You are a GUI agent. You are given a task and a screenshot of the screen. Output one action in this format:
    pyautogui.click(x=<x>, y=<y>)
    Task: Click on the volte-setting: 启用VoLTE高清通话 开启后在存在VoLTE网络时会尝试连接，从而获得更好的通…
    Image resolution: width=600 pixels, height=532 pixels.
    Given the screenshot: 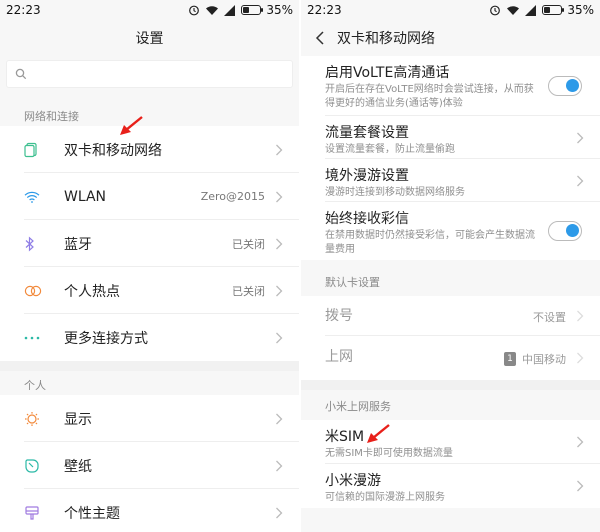 What is the action you would take?
    pyautogui.click(x=450, y=86)
    